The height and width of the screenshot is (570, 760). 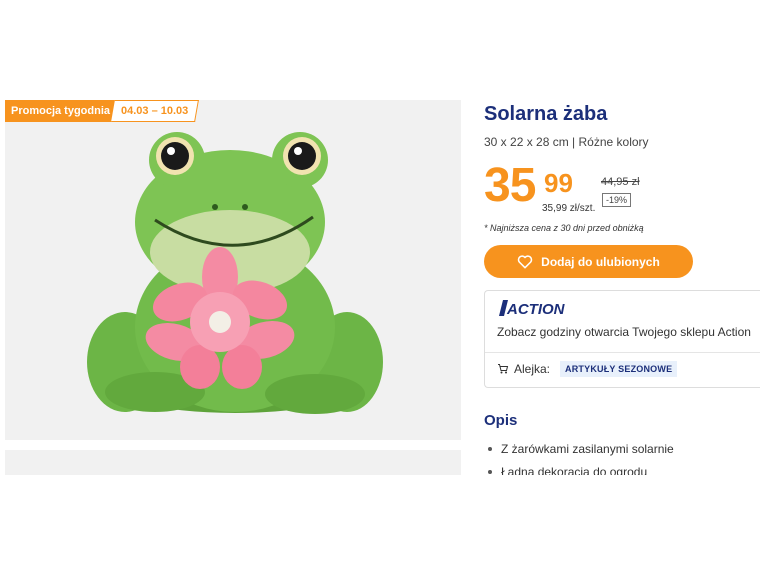 What do you see at coordinates (503, 369) in the screenshot?
I see `cart-icon` at bounding box center [503, 369].